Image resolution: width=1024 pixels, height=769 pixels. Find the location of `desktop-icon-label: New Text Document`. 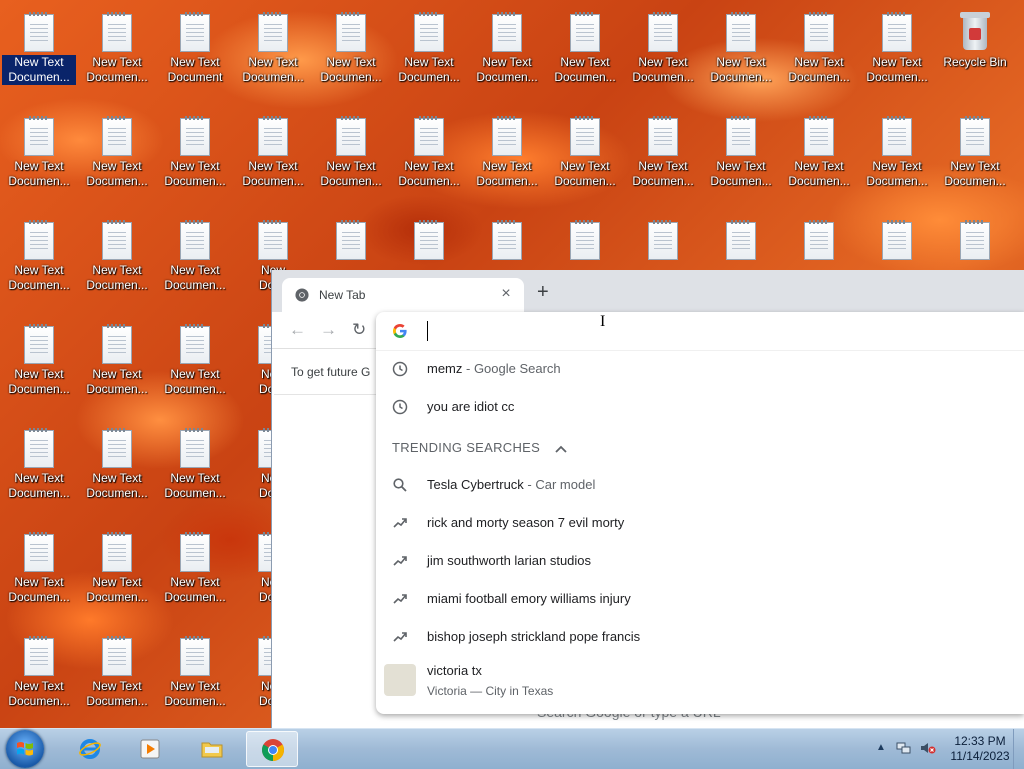

desktop-icon-label: New Text Document is located at coordinates (195, 69).